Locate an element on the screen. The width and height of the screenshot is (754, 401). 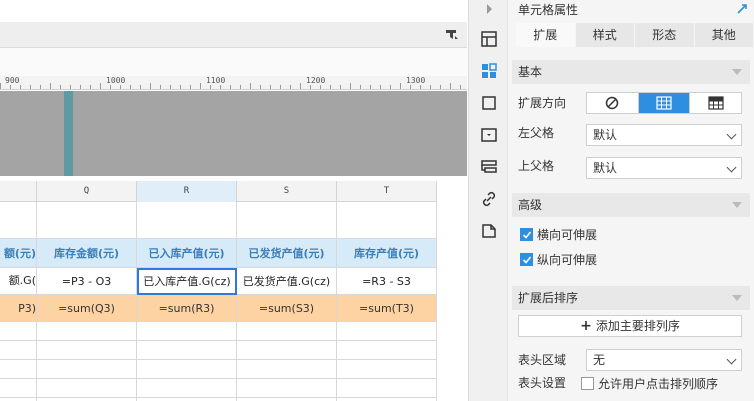
top-parent-select: 默认 is located at coordinates (664, 168).